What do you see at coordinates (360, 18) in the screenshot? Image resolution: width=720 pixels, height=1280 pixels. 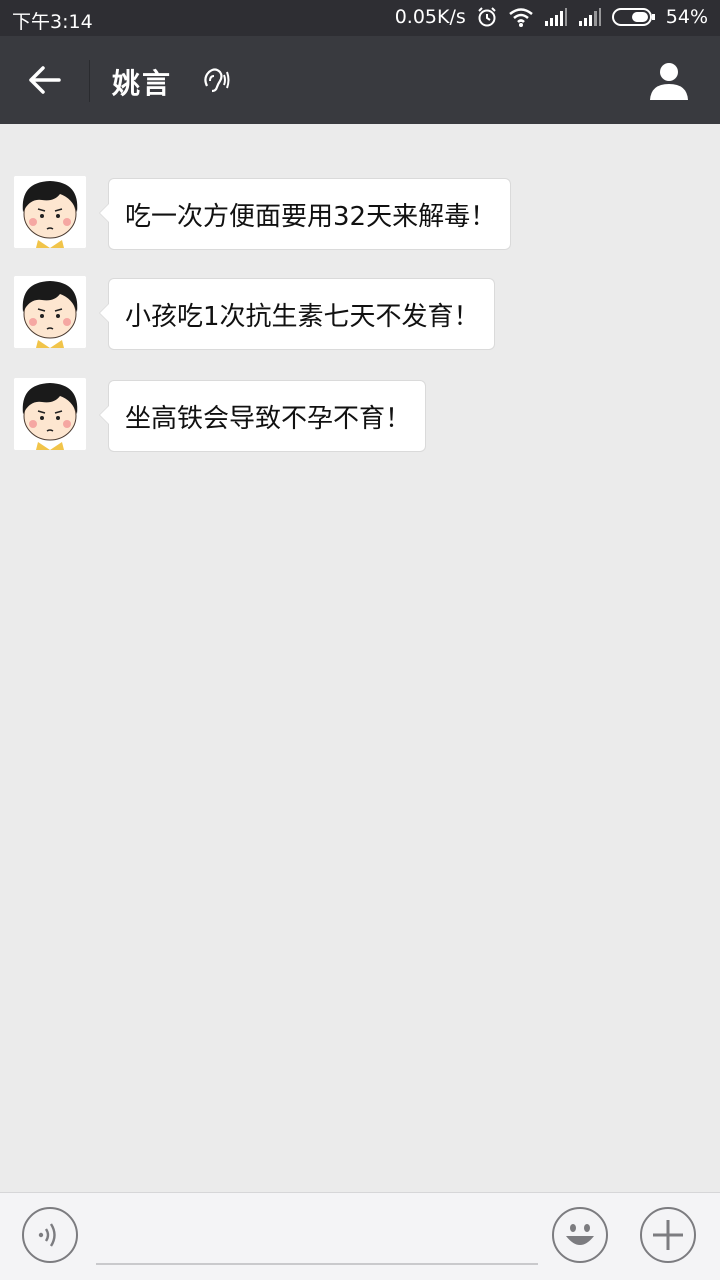 I see `status-bar: 下午3:14 0.05K/s 54%` at bounding box center [360, 18].